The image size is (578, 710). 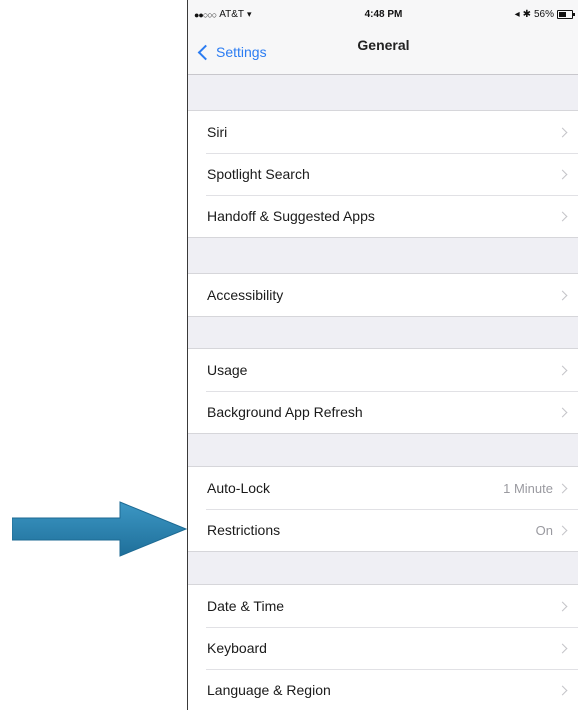 What do you see at coordinates (285, 412) in the screenshot?
I see `row-label: Background App Refresh` at bounding box center [285, 412].